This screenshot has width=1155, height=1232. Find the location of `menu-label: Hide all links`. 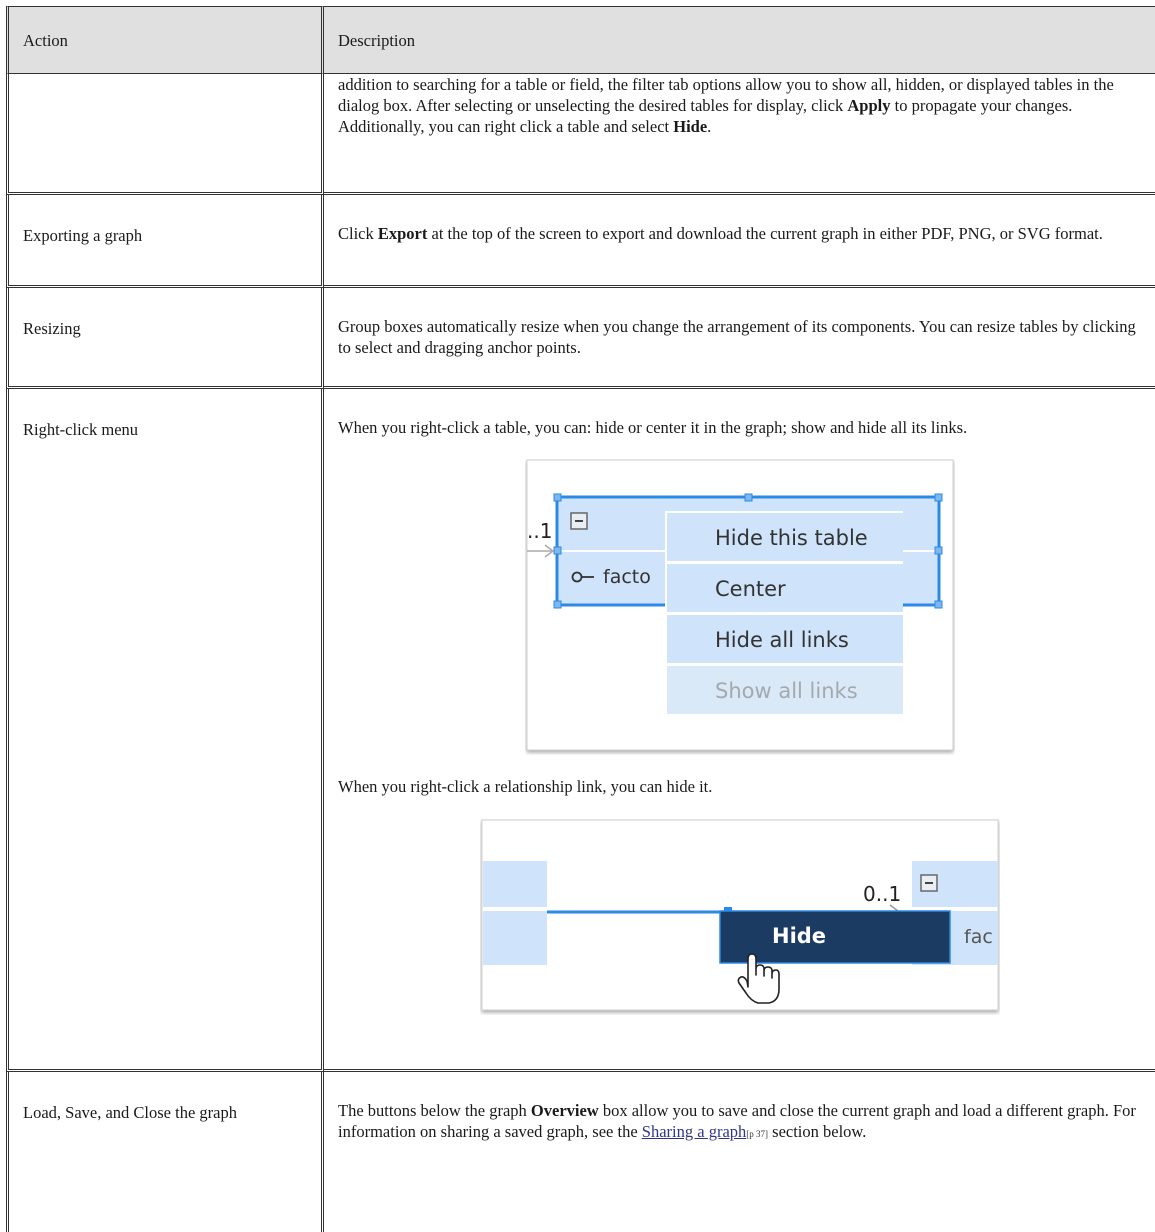

menu-label: Hide all links is located at coordinates (782, 640).